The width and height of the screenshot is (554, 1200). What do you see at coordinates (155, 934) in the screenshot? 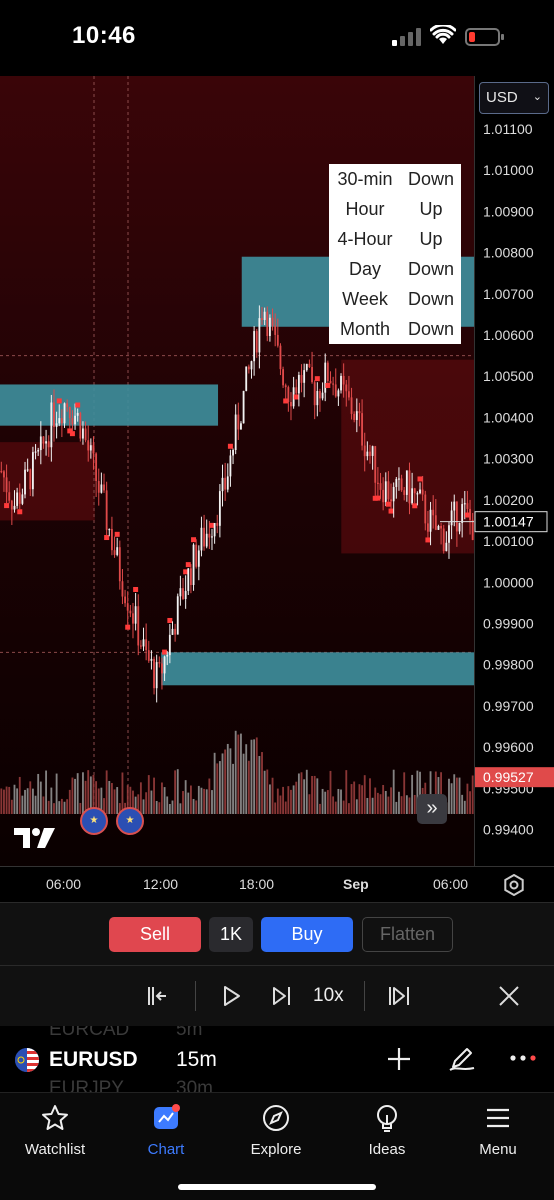
I see `sell-button: Sell` at bounding box center [155, 934].